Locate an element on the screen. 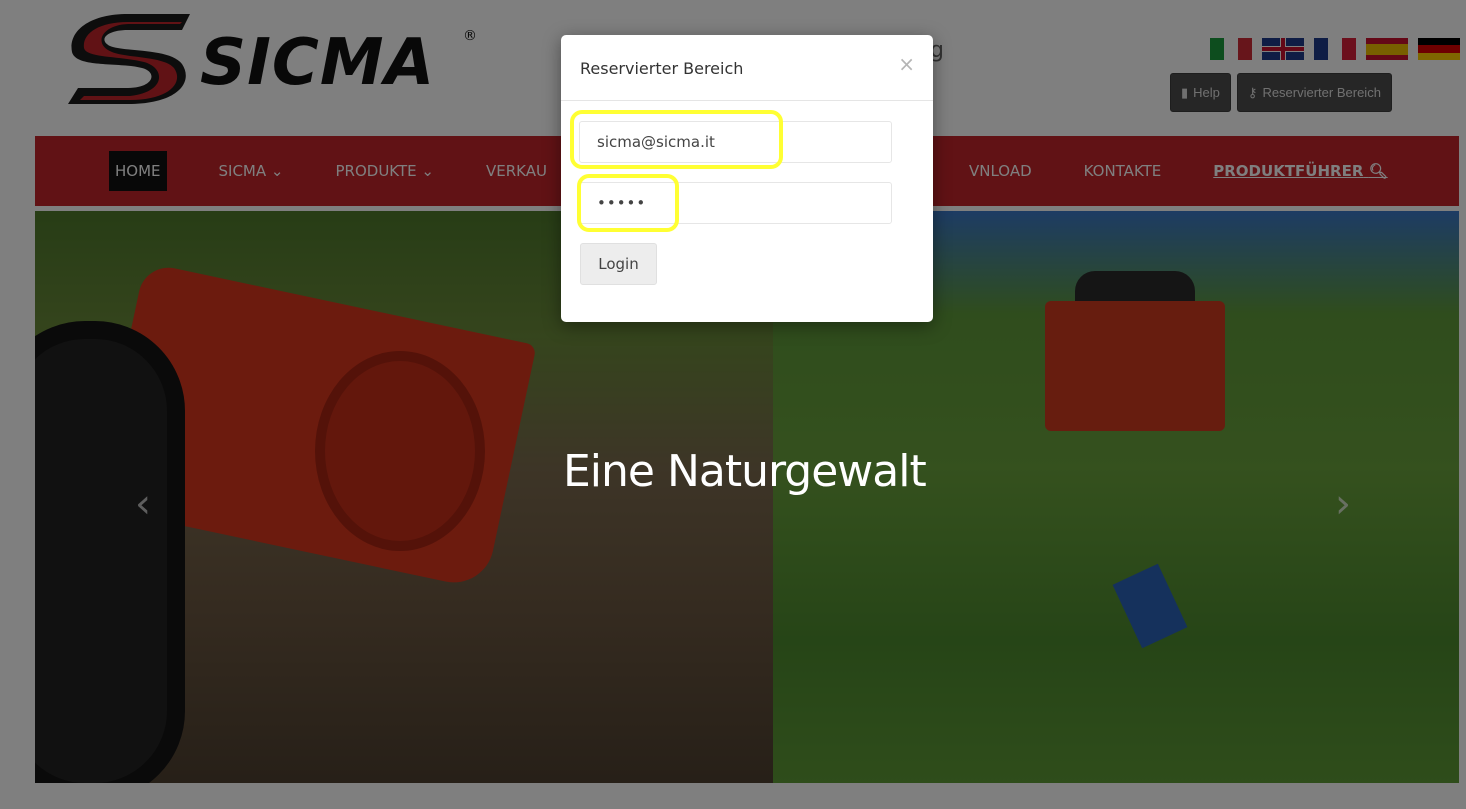 This screenshot has height=809, width=1466. login-label: Login is located at coordinates (618, 264).